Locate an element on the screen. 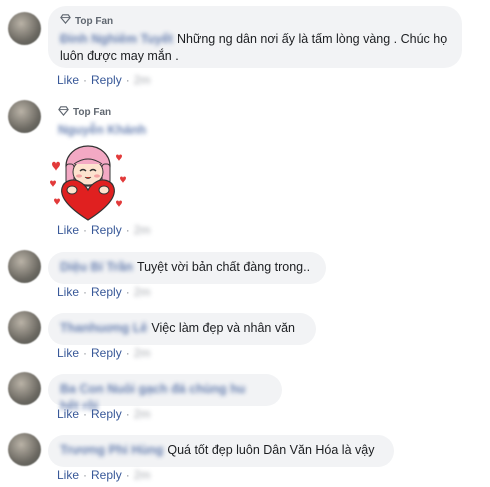  comment-text: Tuyệt vời bản chất đàng trong.. is located at coordinates (223, 267).